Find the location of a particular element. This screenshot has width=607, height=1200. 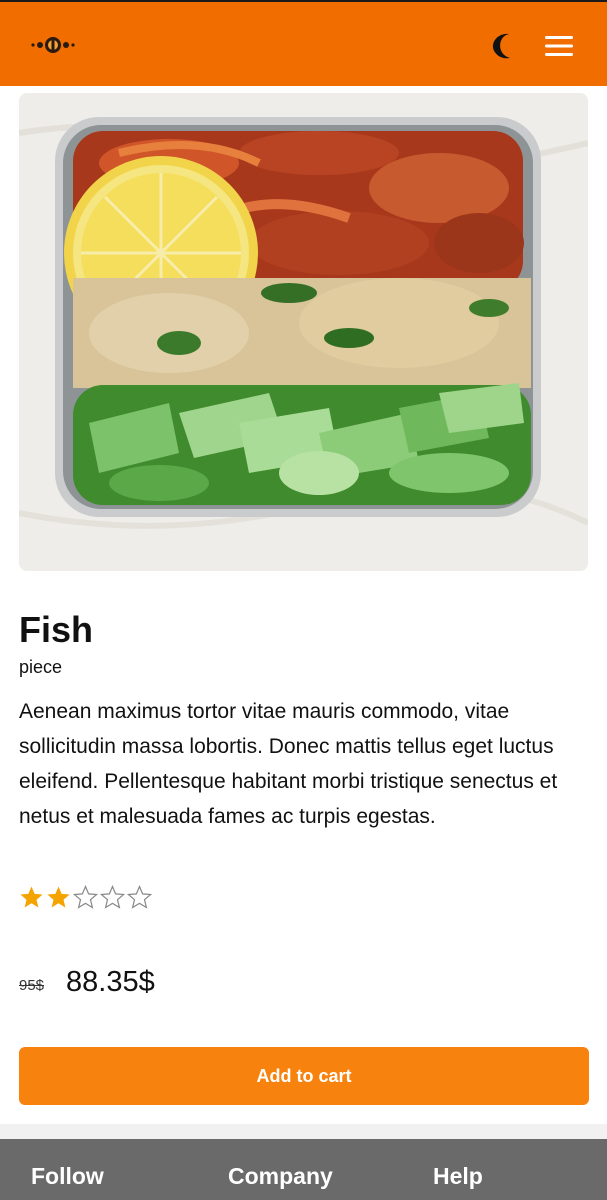

star-rating is located at coordinates (85, 898).